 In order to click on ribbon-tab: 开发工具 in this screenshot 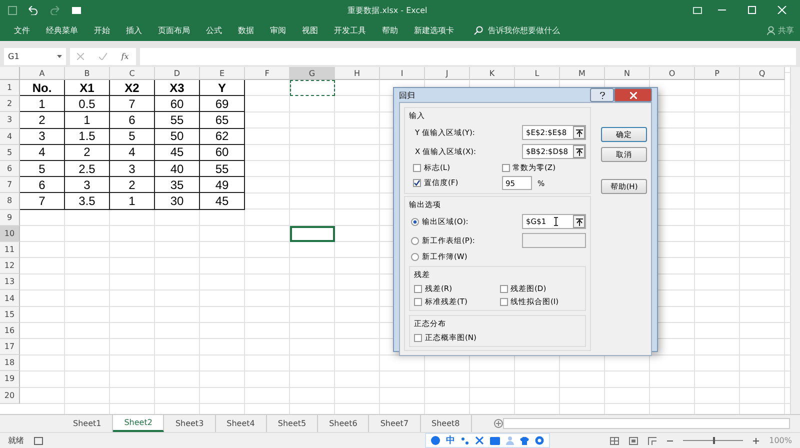, I will do `click(350, 30)`.